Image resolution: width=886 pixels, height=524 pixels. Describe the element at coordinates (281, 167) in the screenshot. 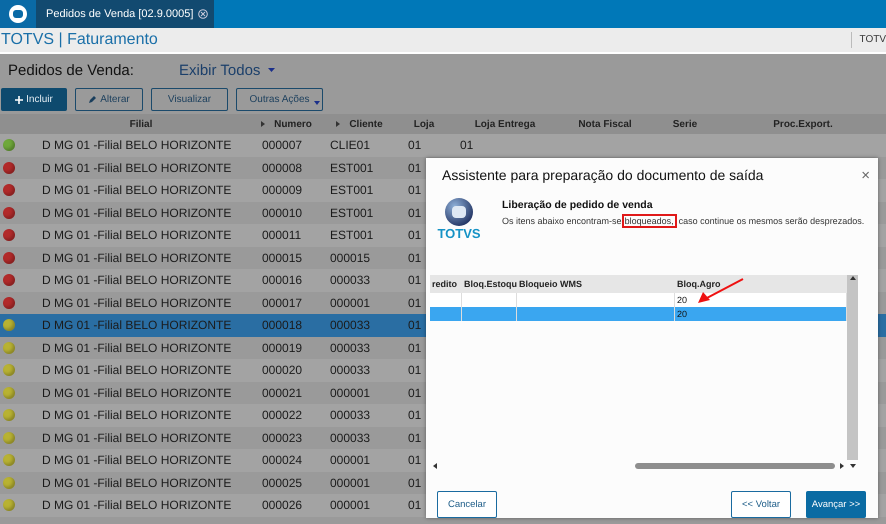

I see `table-cell-text: 000008` at that location.